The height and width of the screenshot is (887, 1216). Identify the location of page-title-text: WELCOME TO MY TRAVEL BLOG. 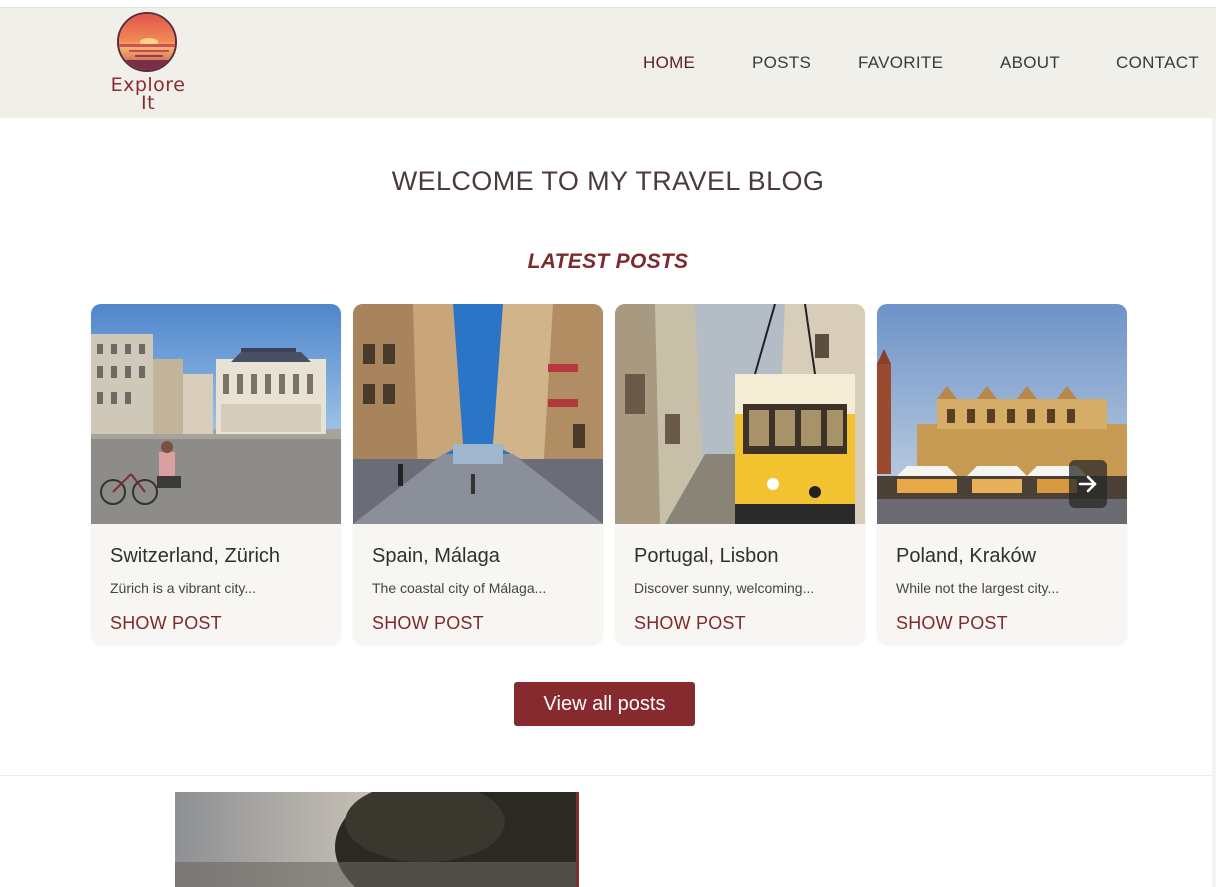
(608, 181).